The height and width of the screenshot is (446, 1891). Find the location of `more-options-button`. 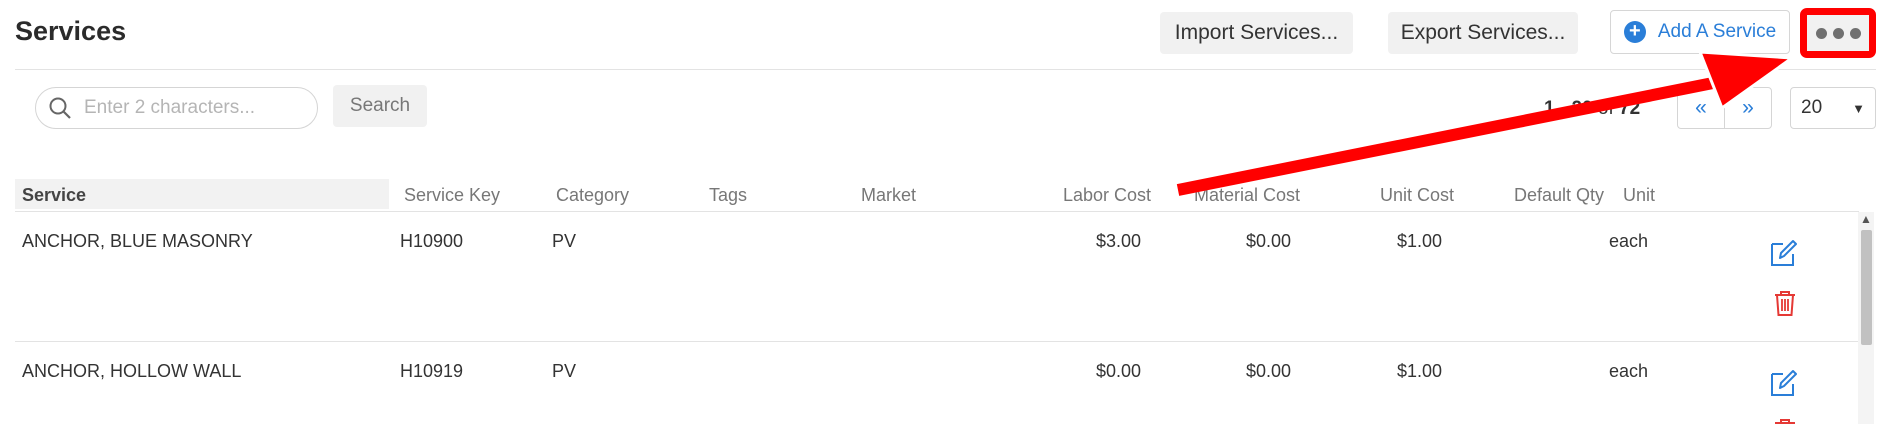

more-options-button is located at coordinates (1838, 33).